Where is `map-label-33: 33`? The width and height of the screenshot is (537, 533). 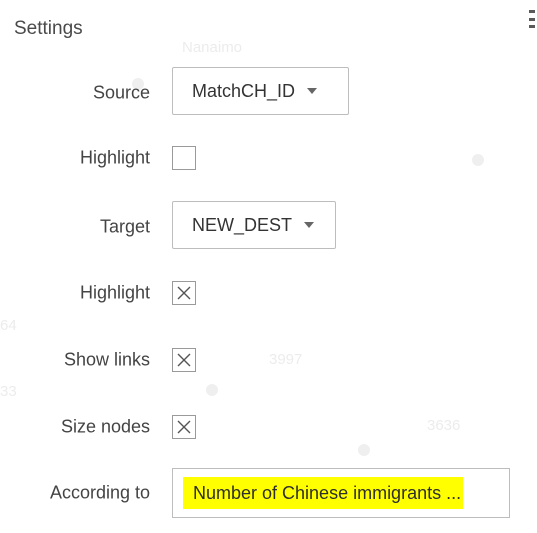
map-label-33: 33 is located at coordinates (8, 391).